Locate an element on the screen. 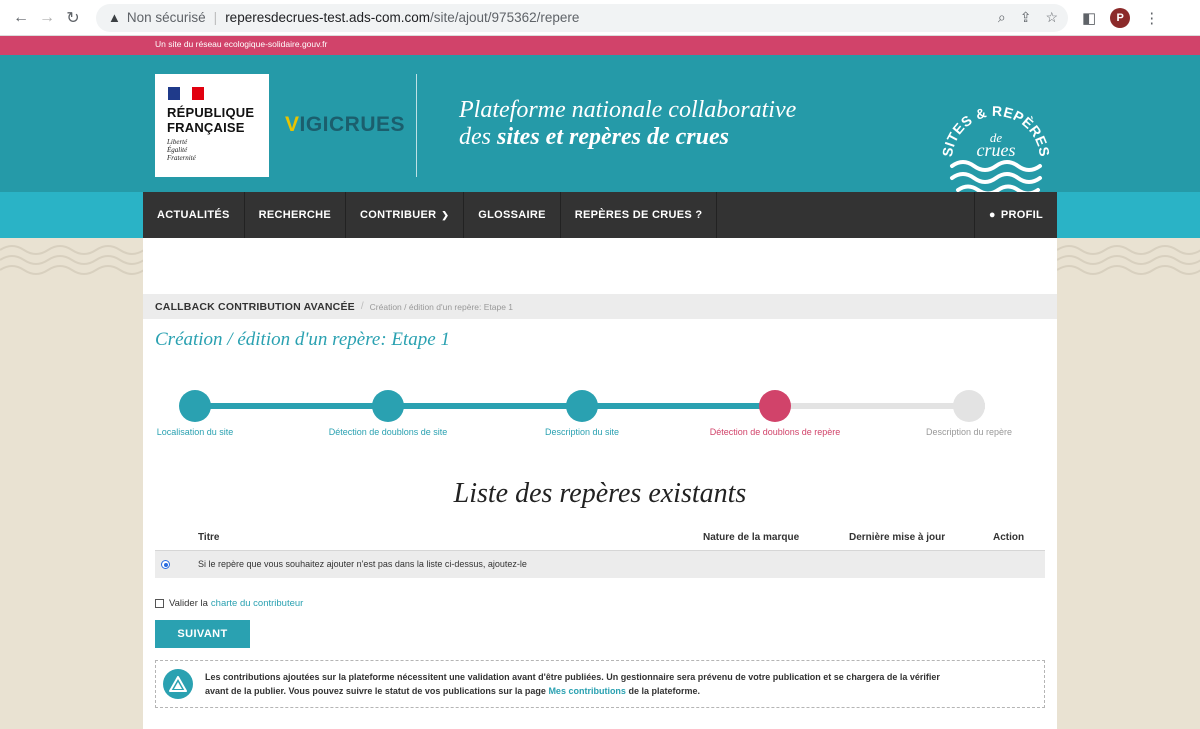  profile-avatar: P is located at coordinates (1120, 17).